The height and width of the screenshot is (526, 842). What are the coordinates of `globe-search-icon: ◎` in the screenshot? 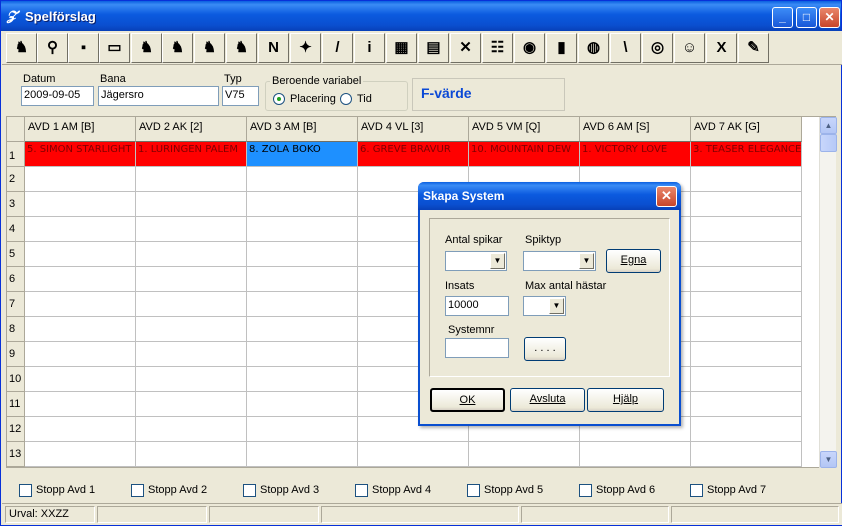 It's located at (657, 48).